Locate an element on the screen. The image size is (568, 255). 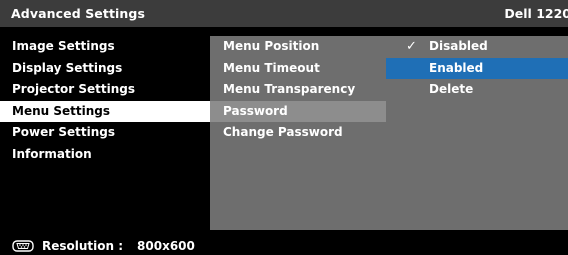
main-menu-item-information: Information is located at coordinates (105, 155).